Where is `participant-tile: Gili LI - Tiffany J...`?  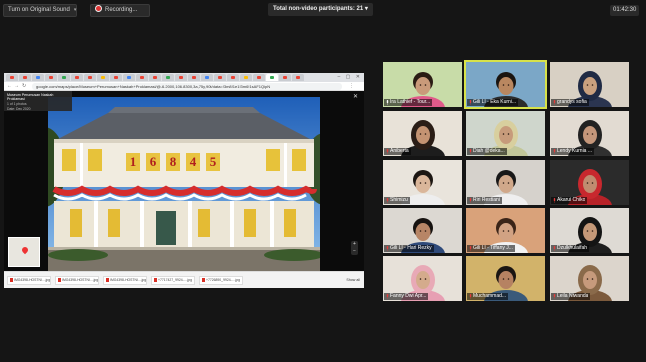
participant-tile: Gili LI - Tiffany J... is located at coordinates (505, 230).